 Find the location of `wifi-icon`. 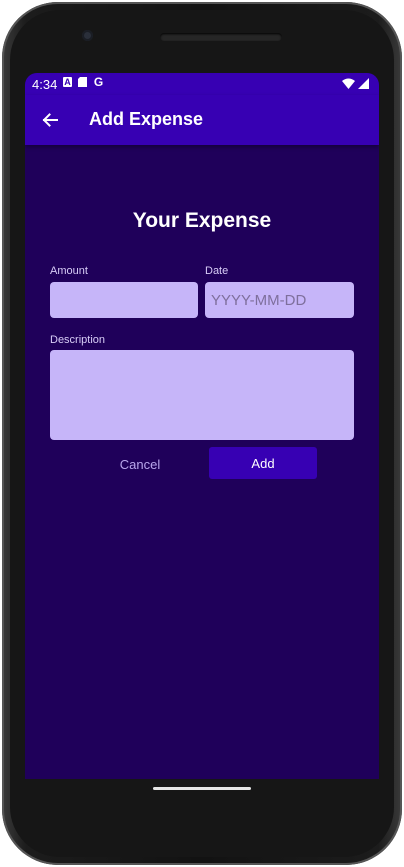

wifi-icon is located at coordinates (348, 83).